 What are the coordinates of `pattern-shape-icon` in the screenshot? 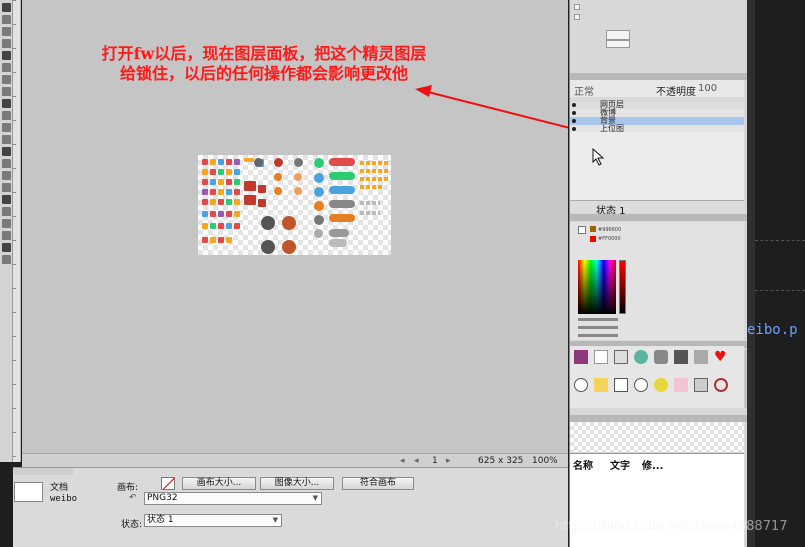 It's located at (681, 385).